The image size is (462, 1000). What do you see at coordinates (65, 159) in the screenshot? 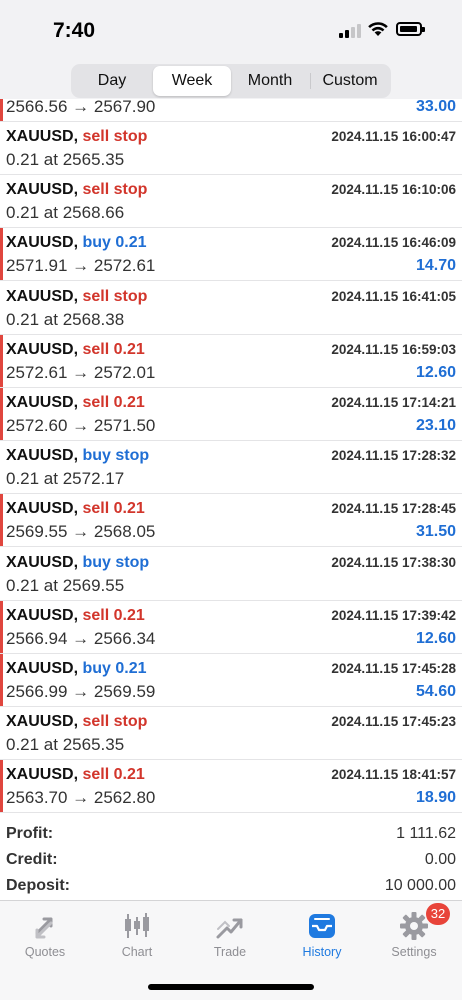
I see `deal-detail: 0.21 at 2565.35` at bounding box center [65, 159].